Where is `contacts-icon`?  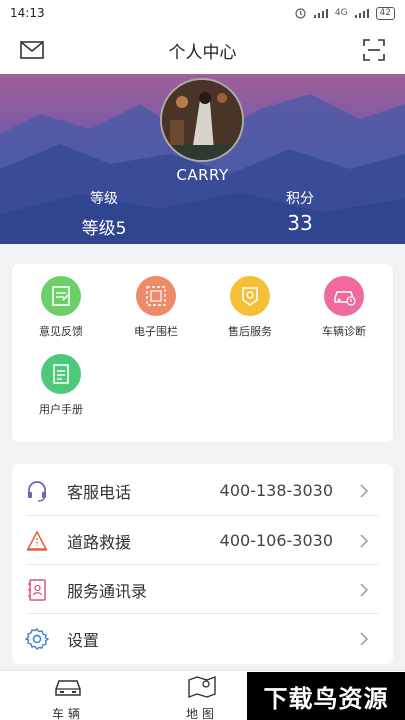 contacts-icon is located at coordinates (37, 589).